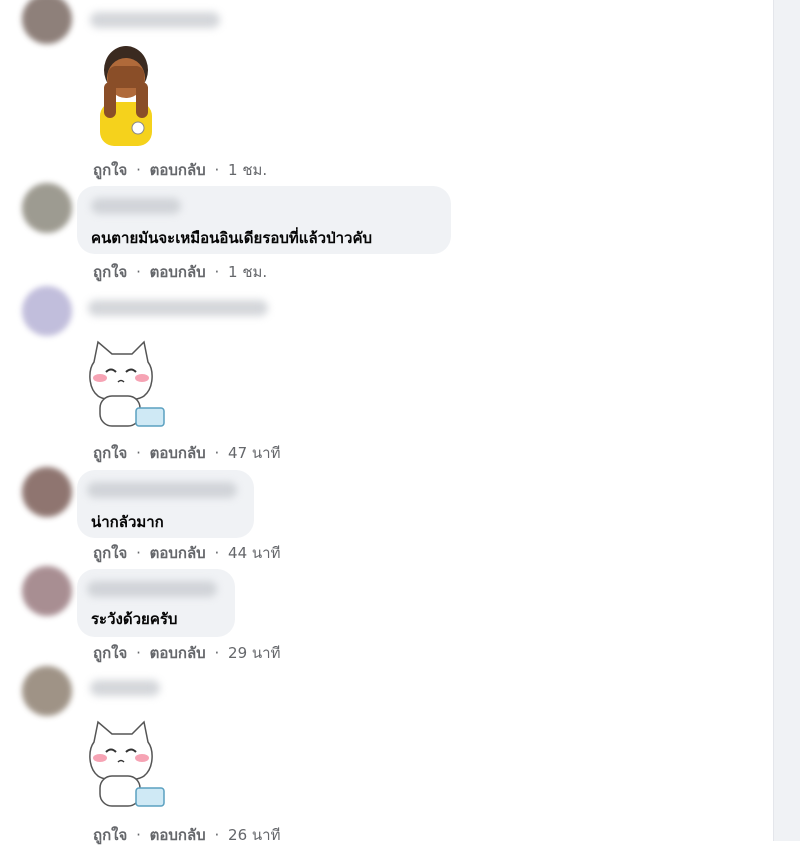  I want to click on scrollbar-track, so click(786, 420).